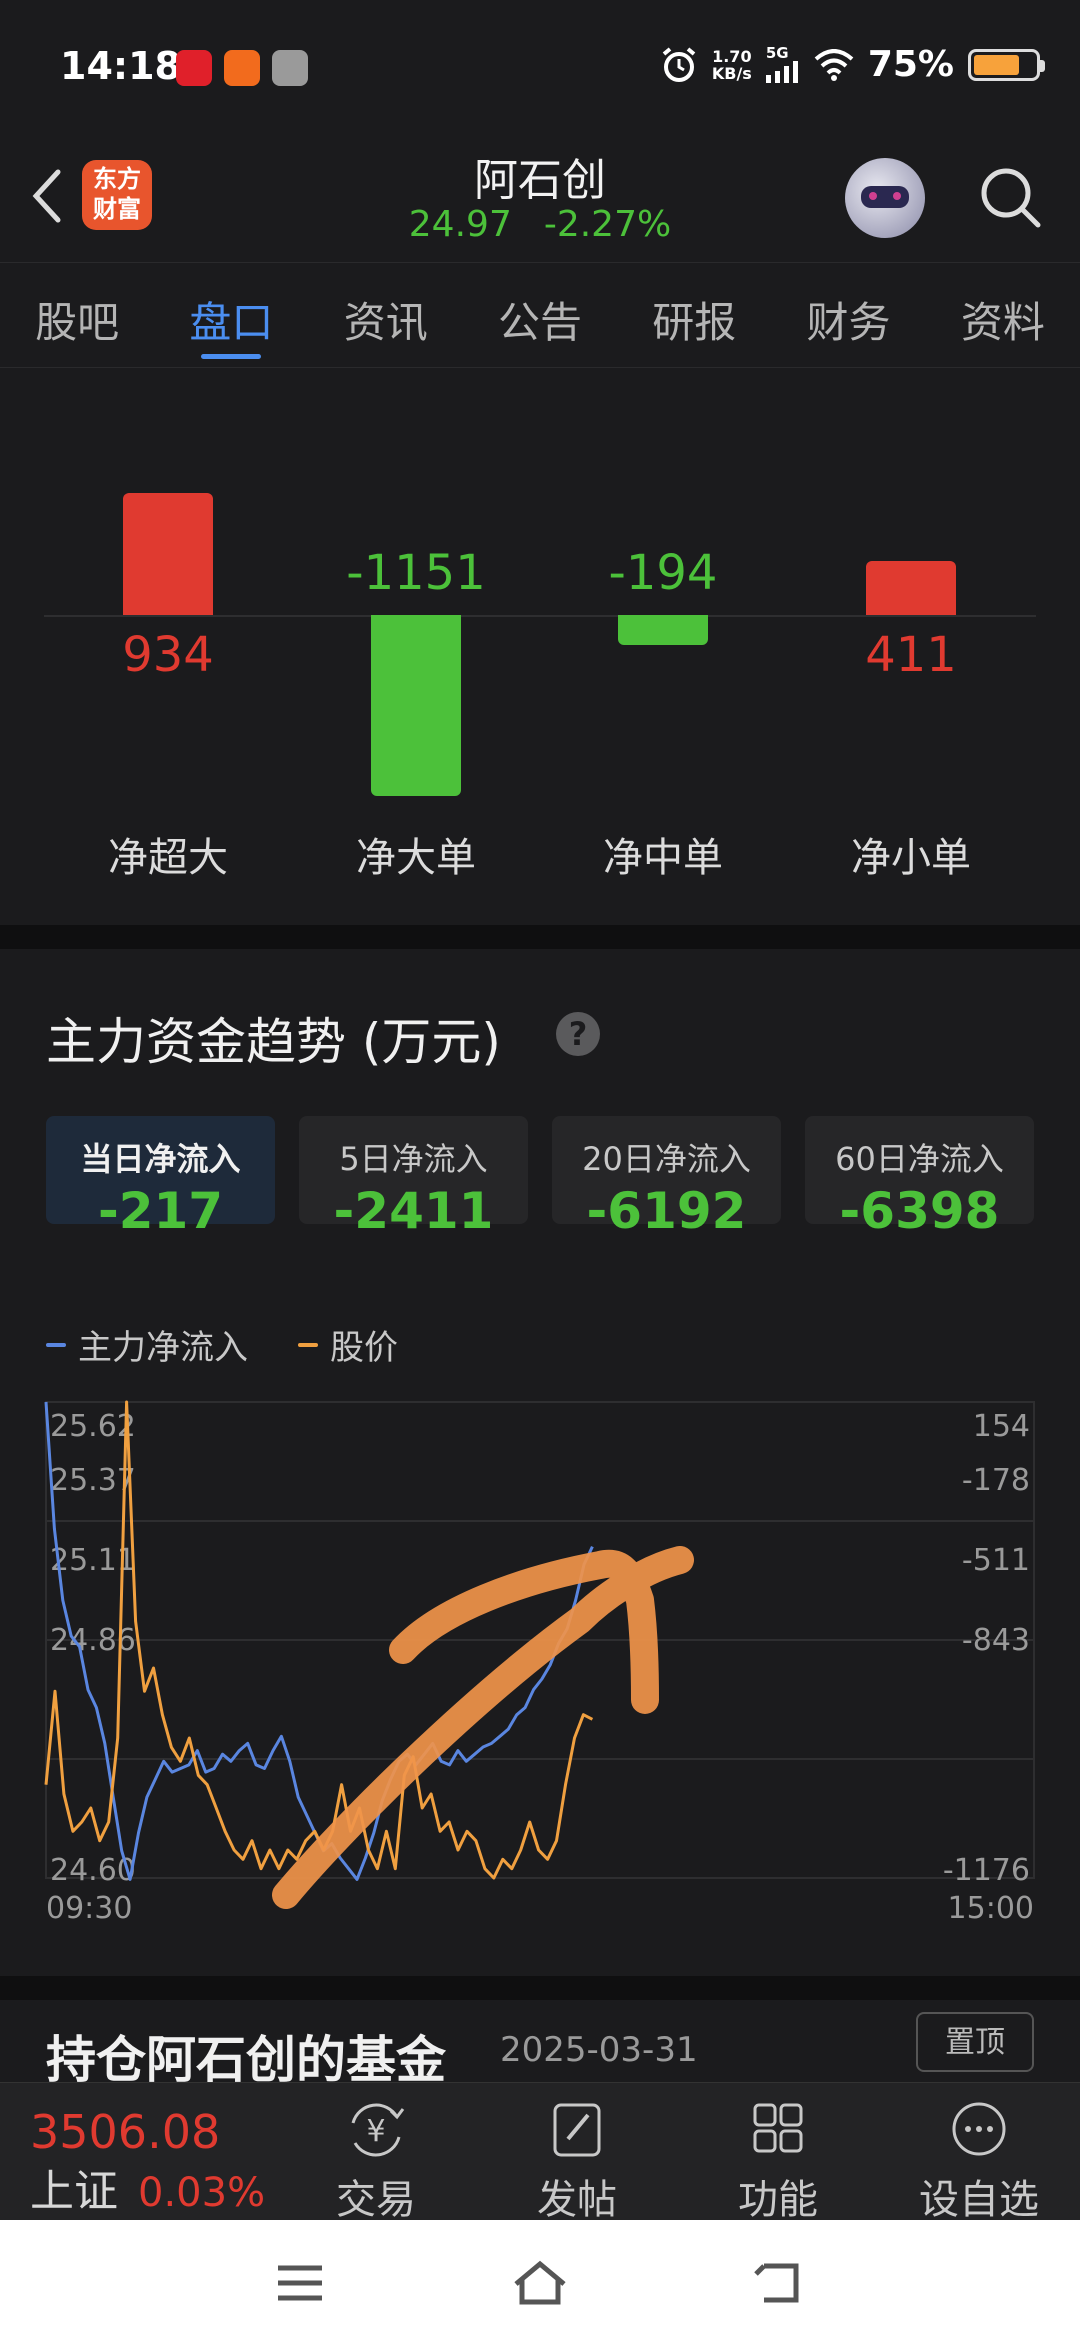 The width and height of the screenshot is (1080, 2344). Describe the element at coordinates (848, 315) in the screenshot. I see `tab-5: 财务` at that location.